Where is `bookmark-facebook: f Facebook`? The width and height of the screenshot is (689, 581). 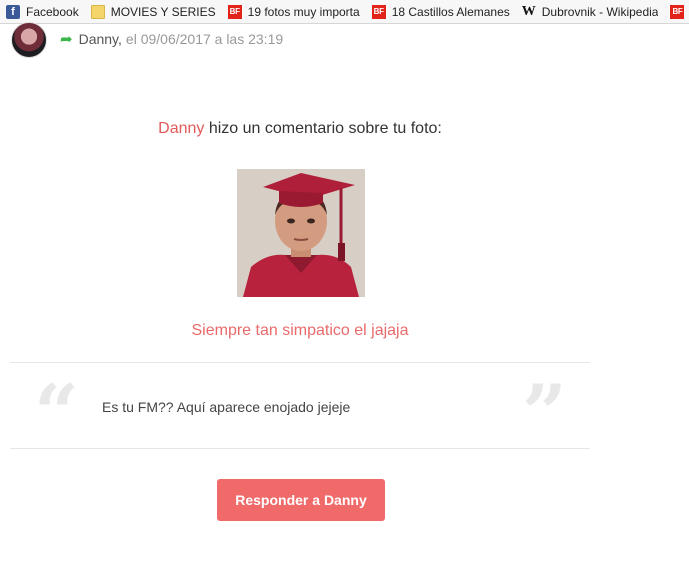
bookmark-facebook: f Facebook is located at coordinates (42, 11).